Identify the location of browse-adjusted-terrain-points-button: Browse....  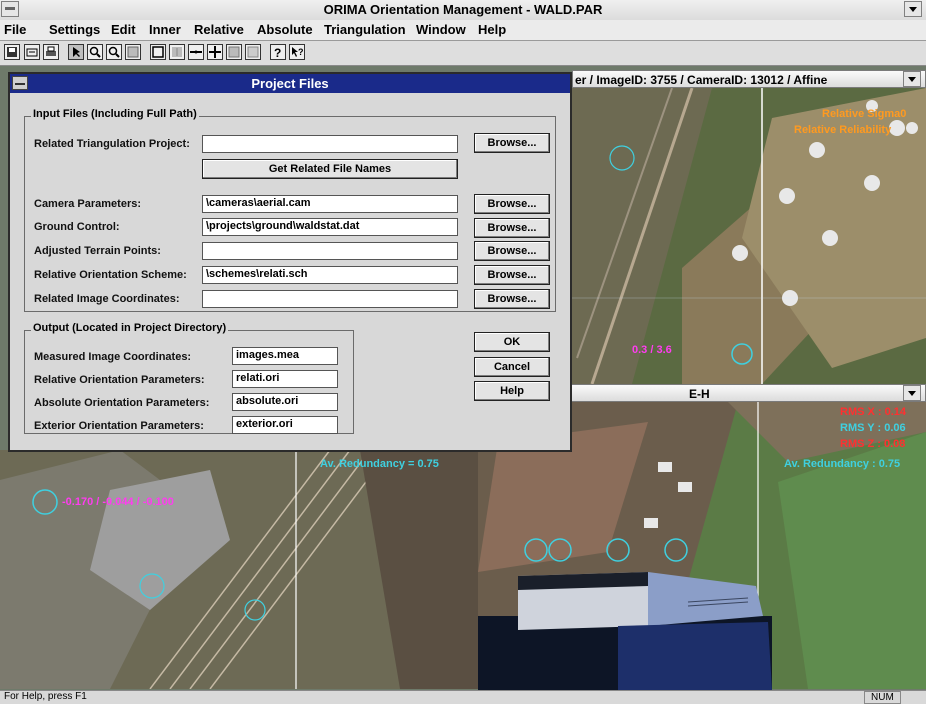
(512, 251).